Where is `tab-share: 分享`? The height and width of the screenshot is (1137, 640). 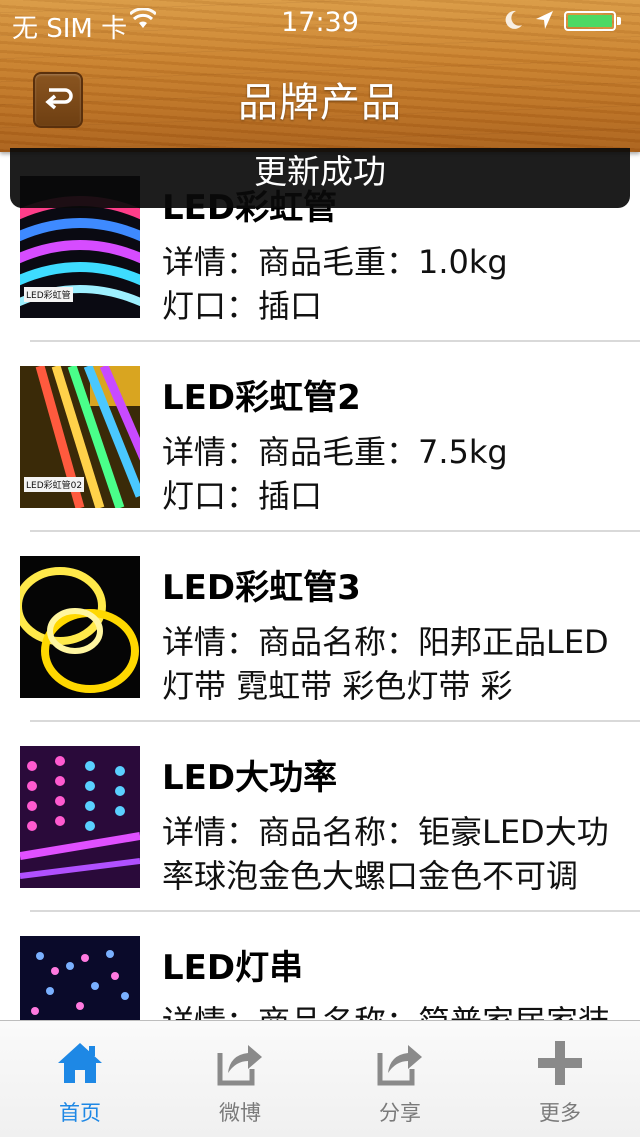
tab-share: 分享 is located at coordinates (400, 1079).